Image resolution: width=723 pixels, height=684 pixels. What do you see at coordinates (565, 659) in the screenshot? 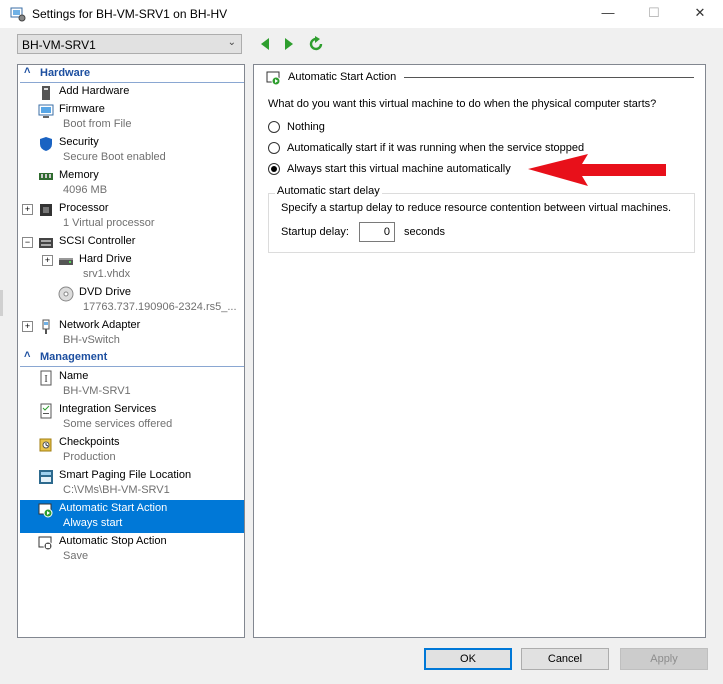
I see `cancel-button: Cancel` at bounding box center [565, 659].